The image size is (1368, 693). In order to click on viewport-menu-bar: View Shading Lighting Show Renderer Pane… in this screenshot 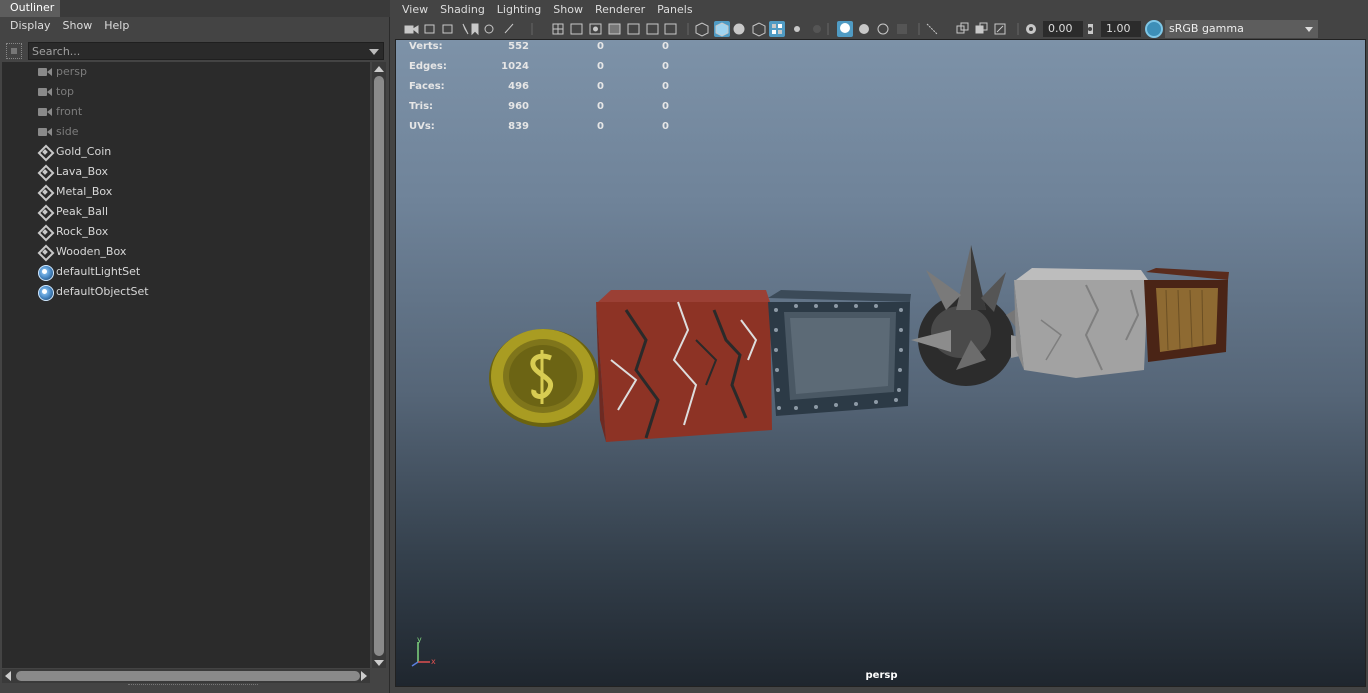, I will do `click(880, 9)`.